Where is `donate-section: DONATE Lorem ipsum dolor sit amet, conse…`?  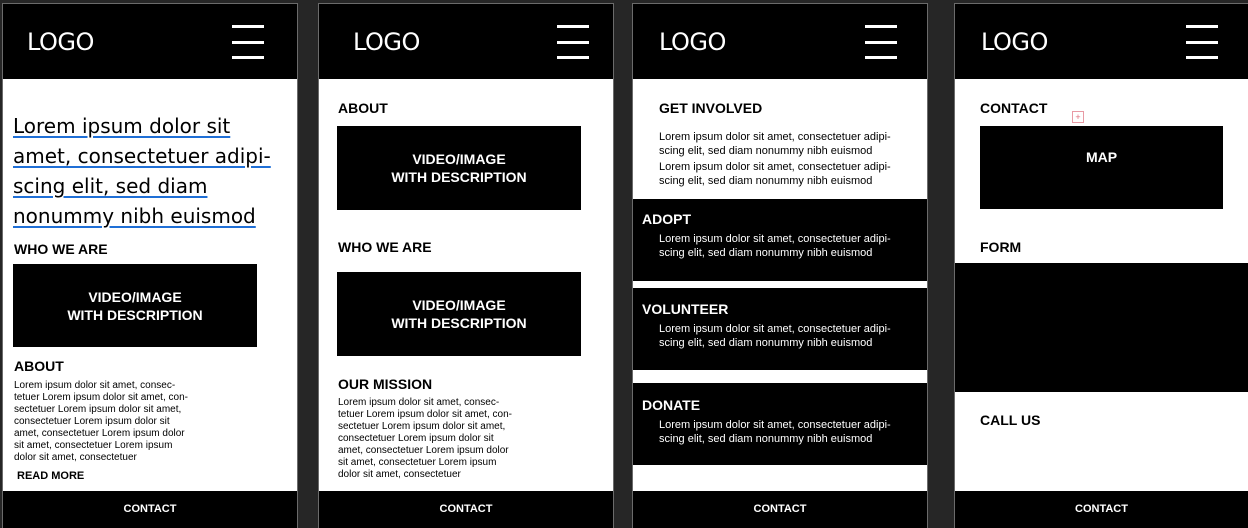 donate-section: DONATE Lorem ipsum dolor sit amet, conse… is located at coordinates (780, 424).